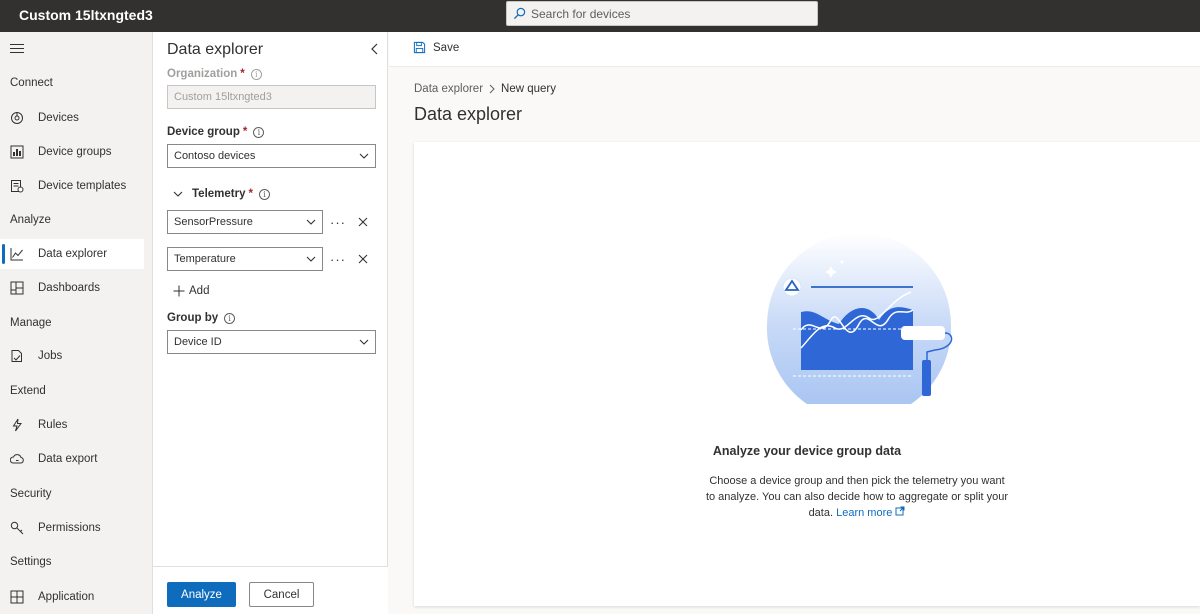 Image resolution: width=1200 pixels, height=614 pixels. Describe the element at coordinates (72, 356) in the screenshot. I see `nav-item-jobs: Jobs` at that location.